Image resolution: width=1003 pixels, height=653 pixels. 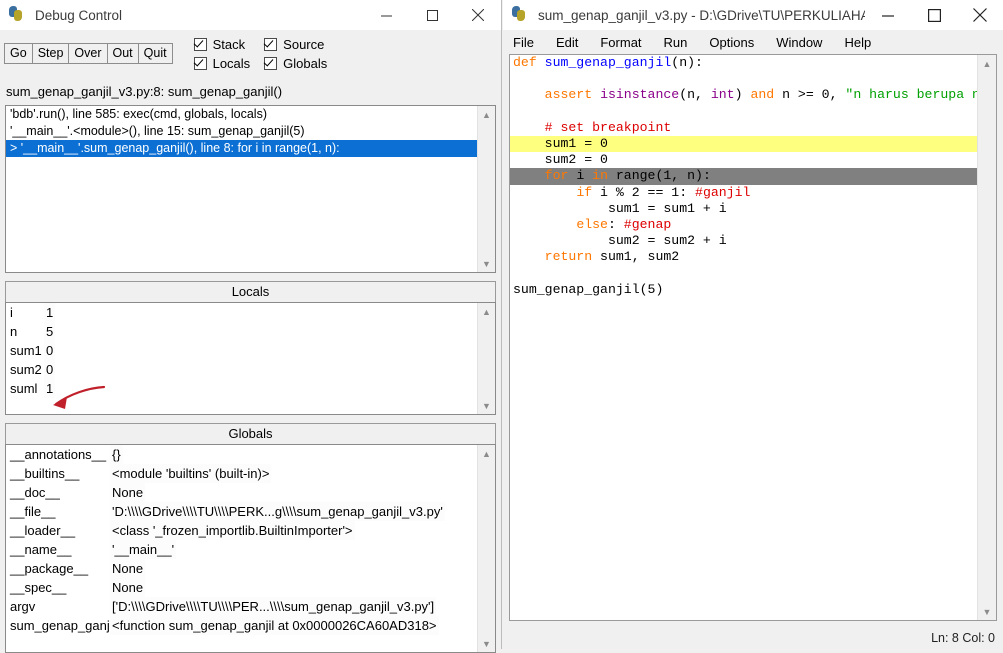 I want to click on menu-format: Format, so click(x=620, y=42).